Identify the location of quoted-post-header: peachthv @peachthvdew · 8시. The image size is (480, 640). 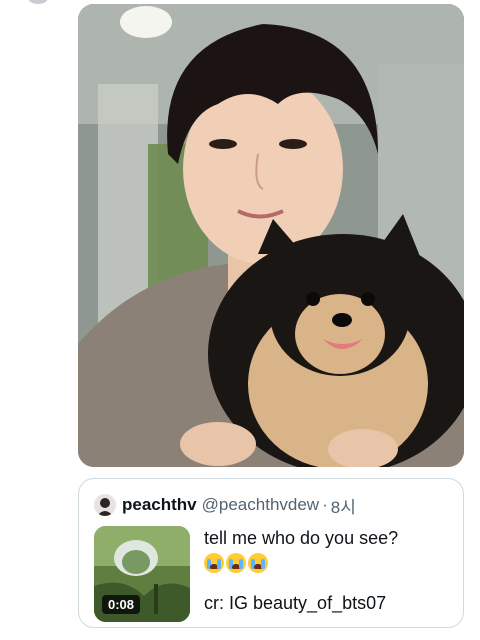
(225, 505).